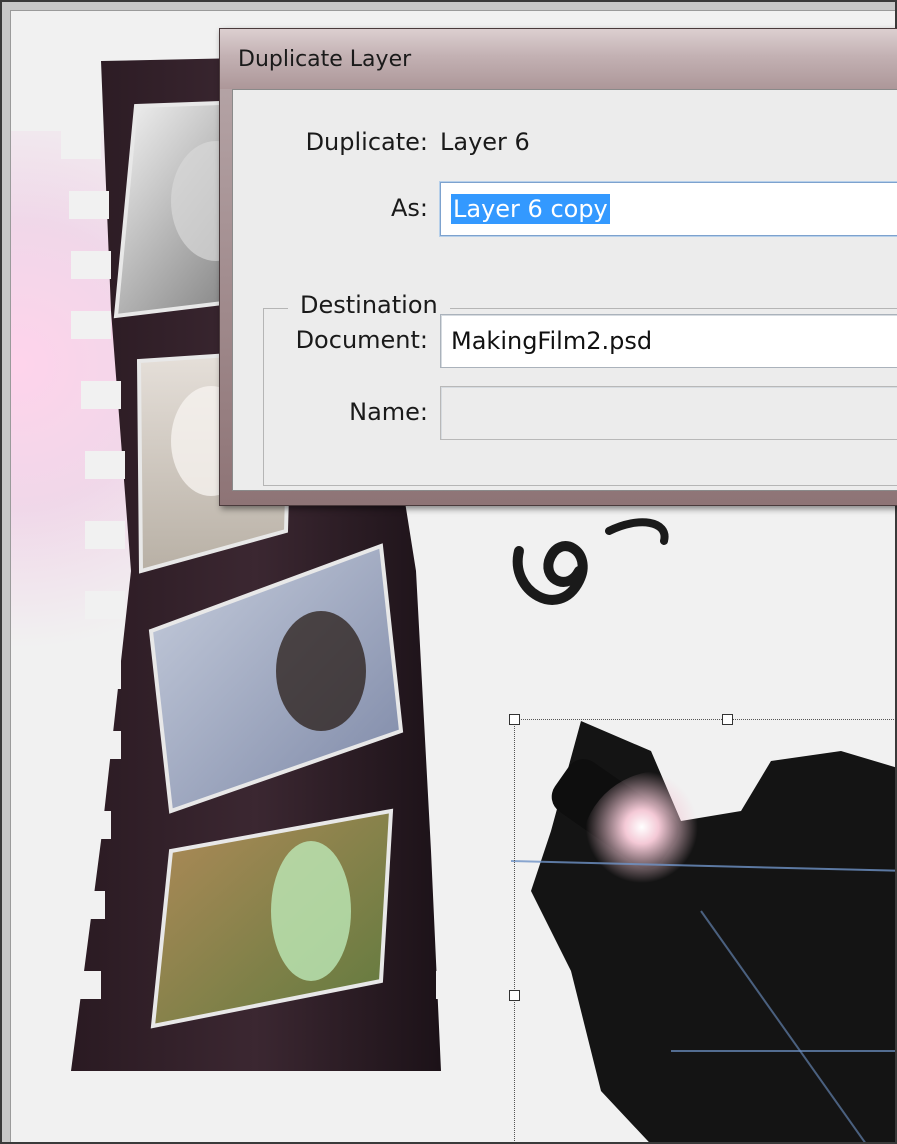 The height and width of the screenshot is (1144, 897). What do you see at coordinates (533, 142) in the screenshot?
I see `duplicate-row: Duplicate: Layer 6` at bounding box center [533, 142].